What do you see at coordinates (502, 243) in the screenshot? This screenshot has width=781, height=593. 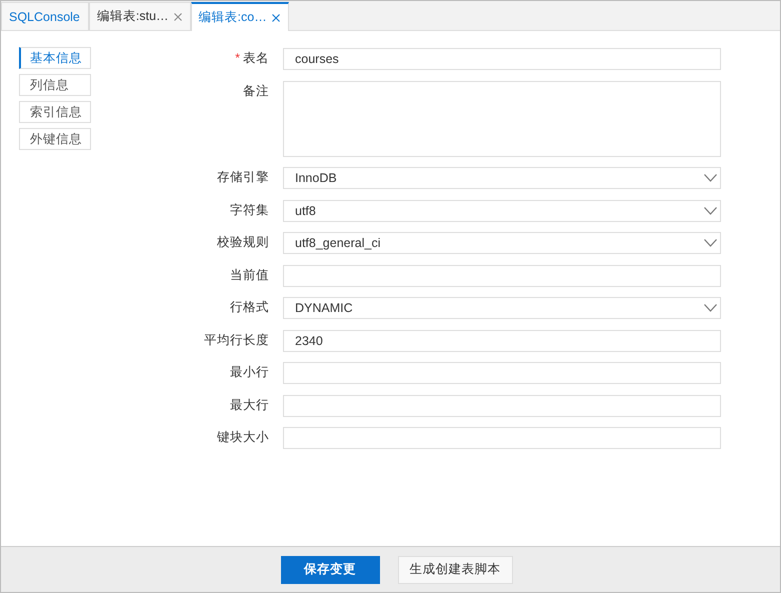 I see `dropdown: utf8_general_ci` at bounding box center [502, 243].